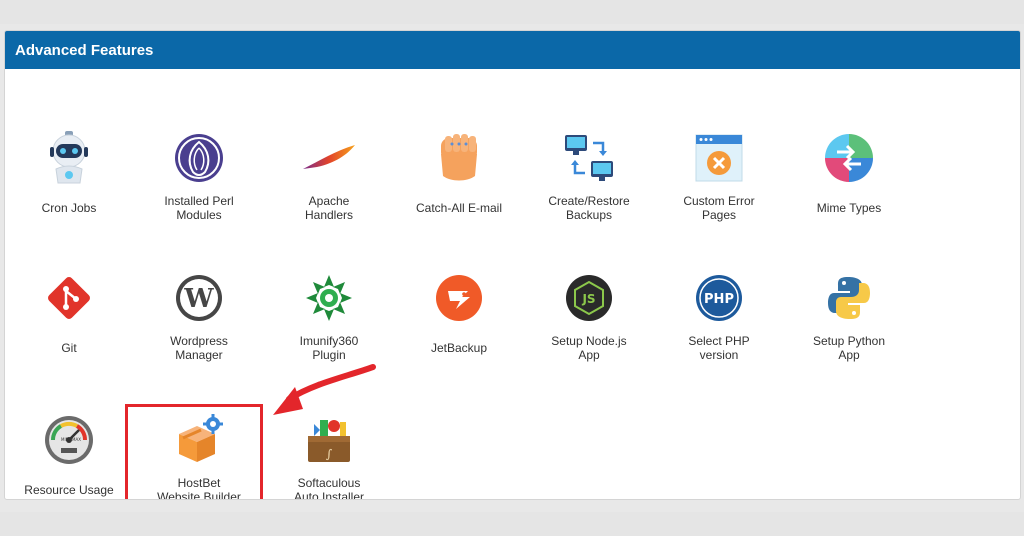 The width and height of the screenshot is (1024, 536). I want to click on tile-setup-python-app: Setup Python App, so click(849, 334).